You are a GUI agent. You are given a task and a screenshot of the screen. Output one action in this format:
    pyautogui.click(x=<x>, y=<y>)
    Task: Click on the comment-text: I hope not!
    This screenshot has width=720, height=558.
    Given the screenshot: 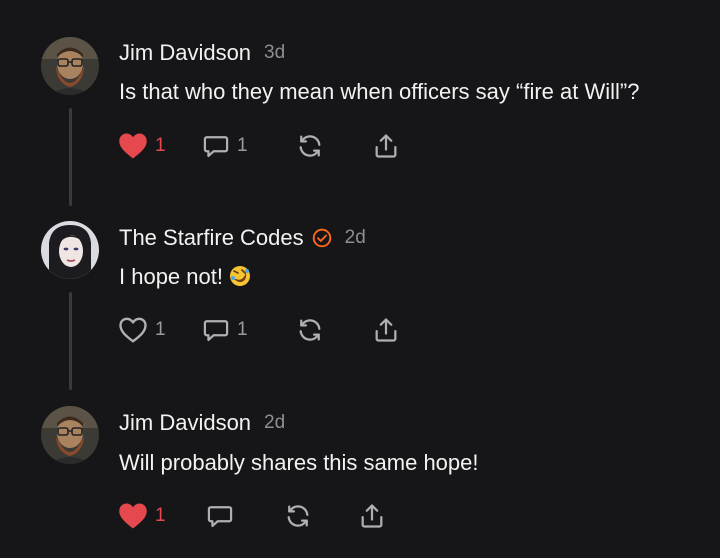 What is the action you would take?
    pyautogui.click(x=171, y=276)
    